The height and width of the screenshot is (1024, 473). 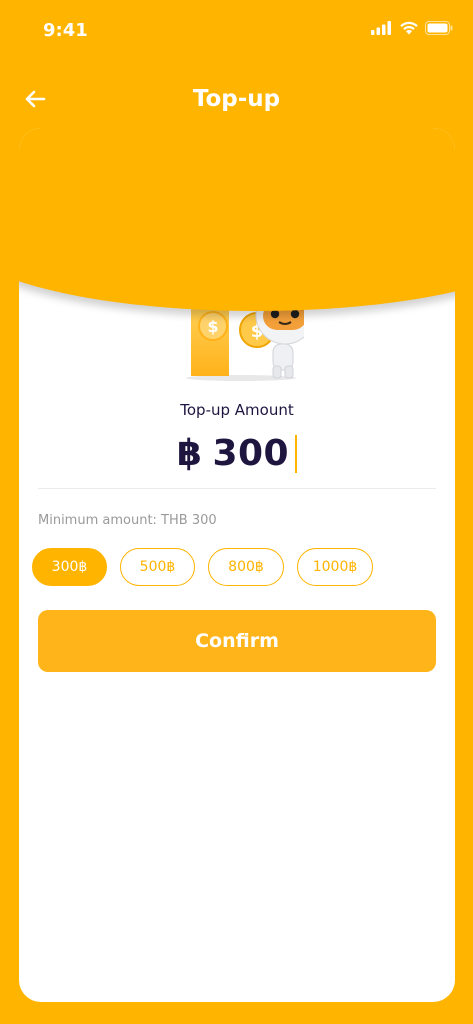 I want to click on amount-label: Top-up Amount, so click(x=237, y=410).